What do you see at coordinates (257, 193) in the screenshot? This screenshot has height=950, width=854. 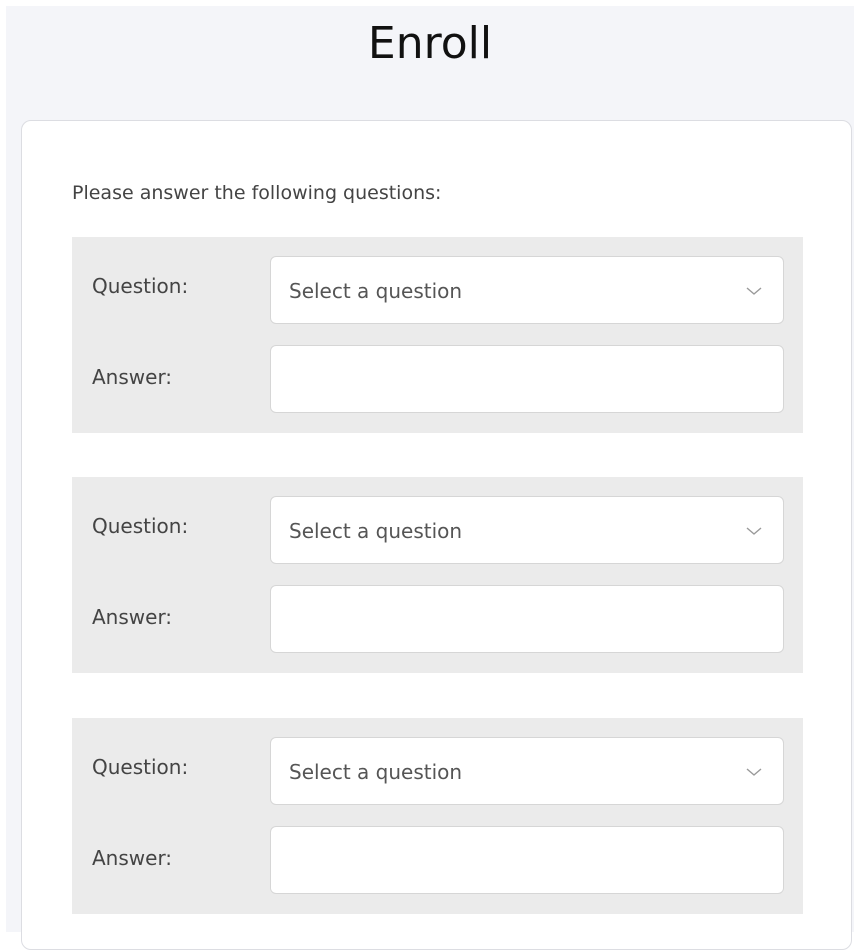 I see `form-instructions: Please answer the following questions:` at bounding box center [257, 193].